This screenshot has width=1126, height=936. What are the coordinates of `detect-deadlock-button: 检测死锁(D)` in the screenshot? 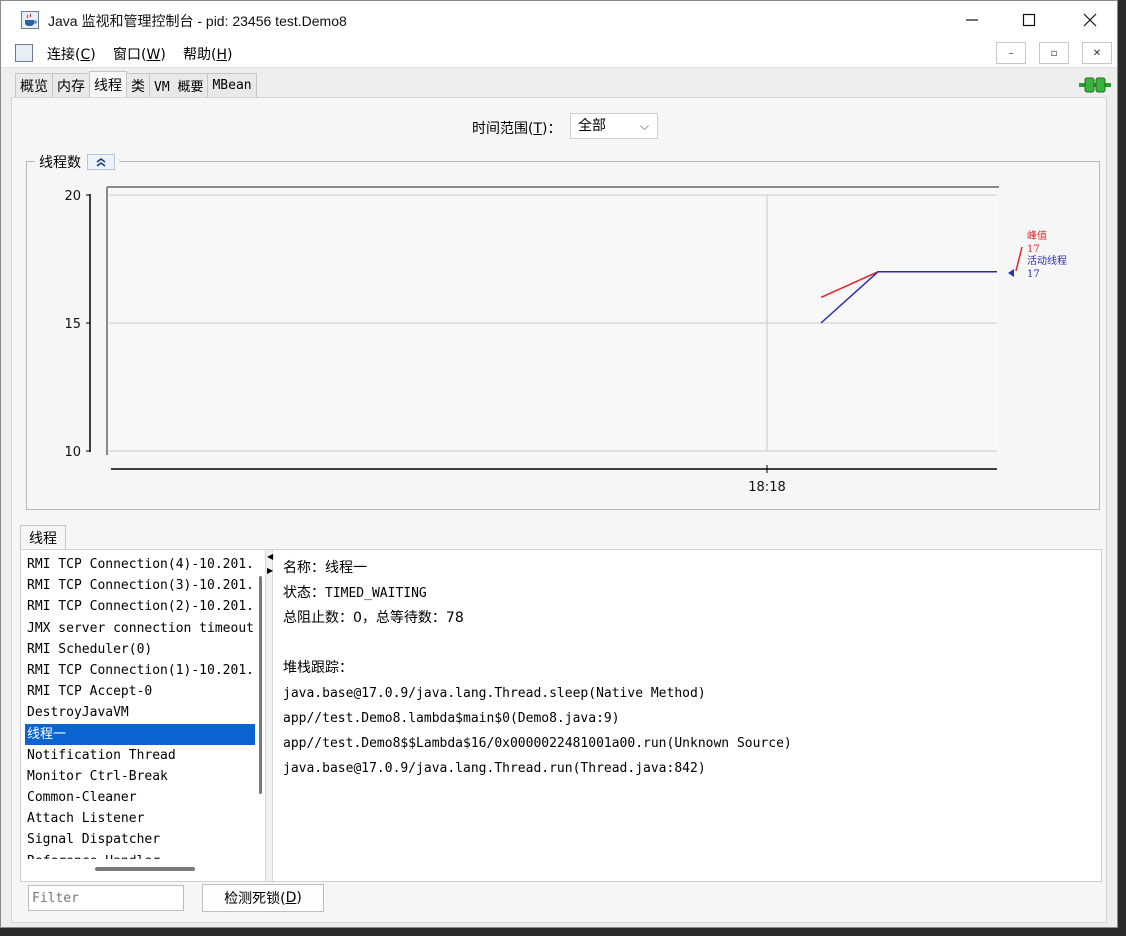 It's located at (263, 898).